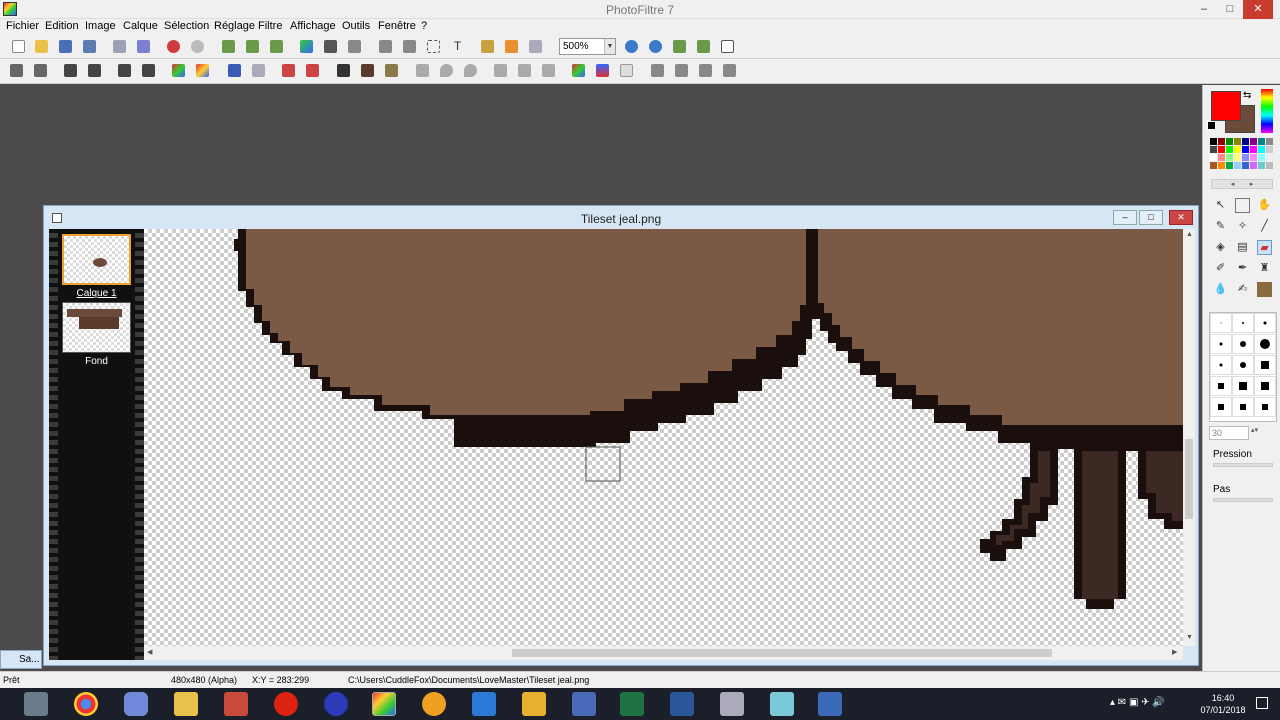  Describe the element at coordinates (524, 70) in the screenshot. I see `edge-icon` at that location.